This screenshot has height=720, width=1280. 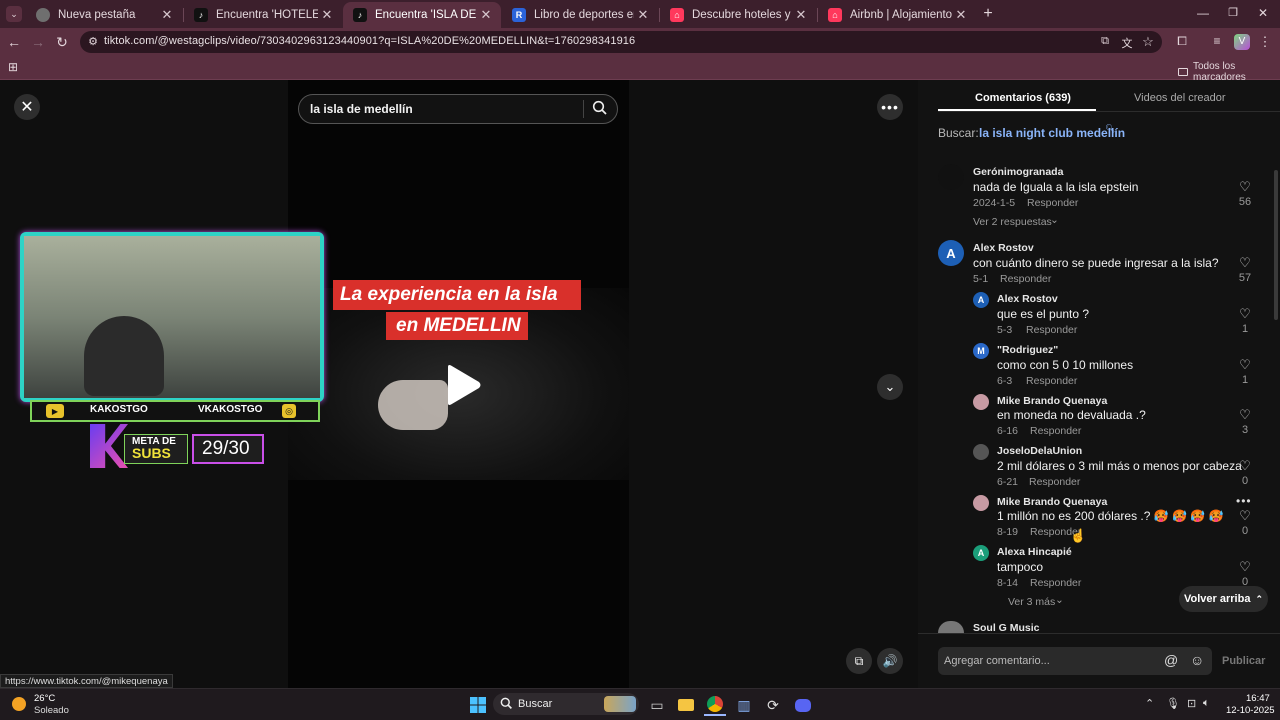 What do you see at coordinates (988, 14) in the screenshot?
I see `new-tab-plus-icon: +` at bounding box center [988, 14].